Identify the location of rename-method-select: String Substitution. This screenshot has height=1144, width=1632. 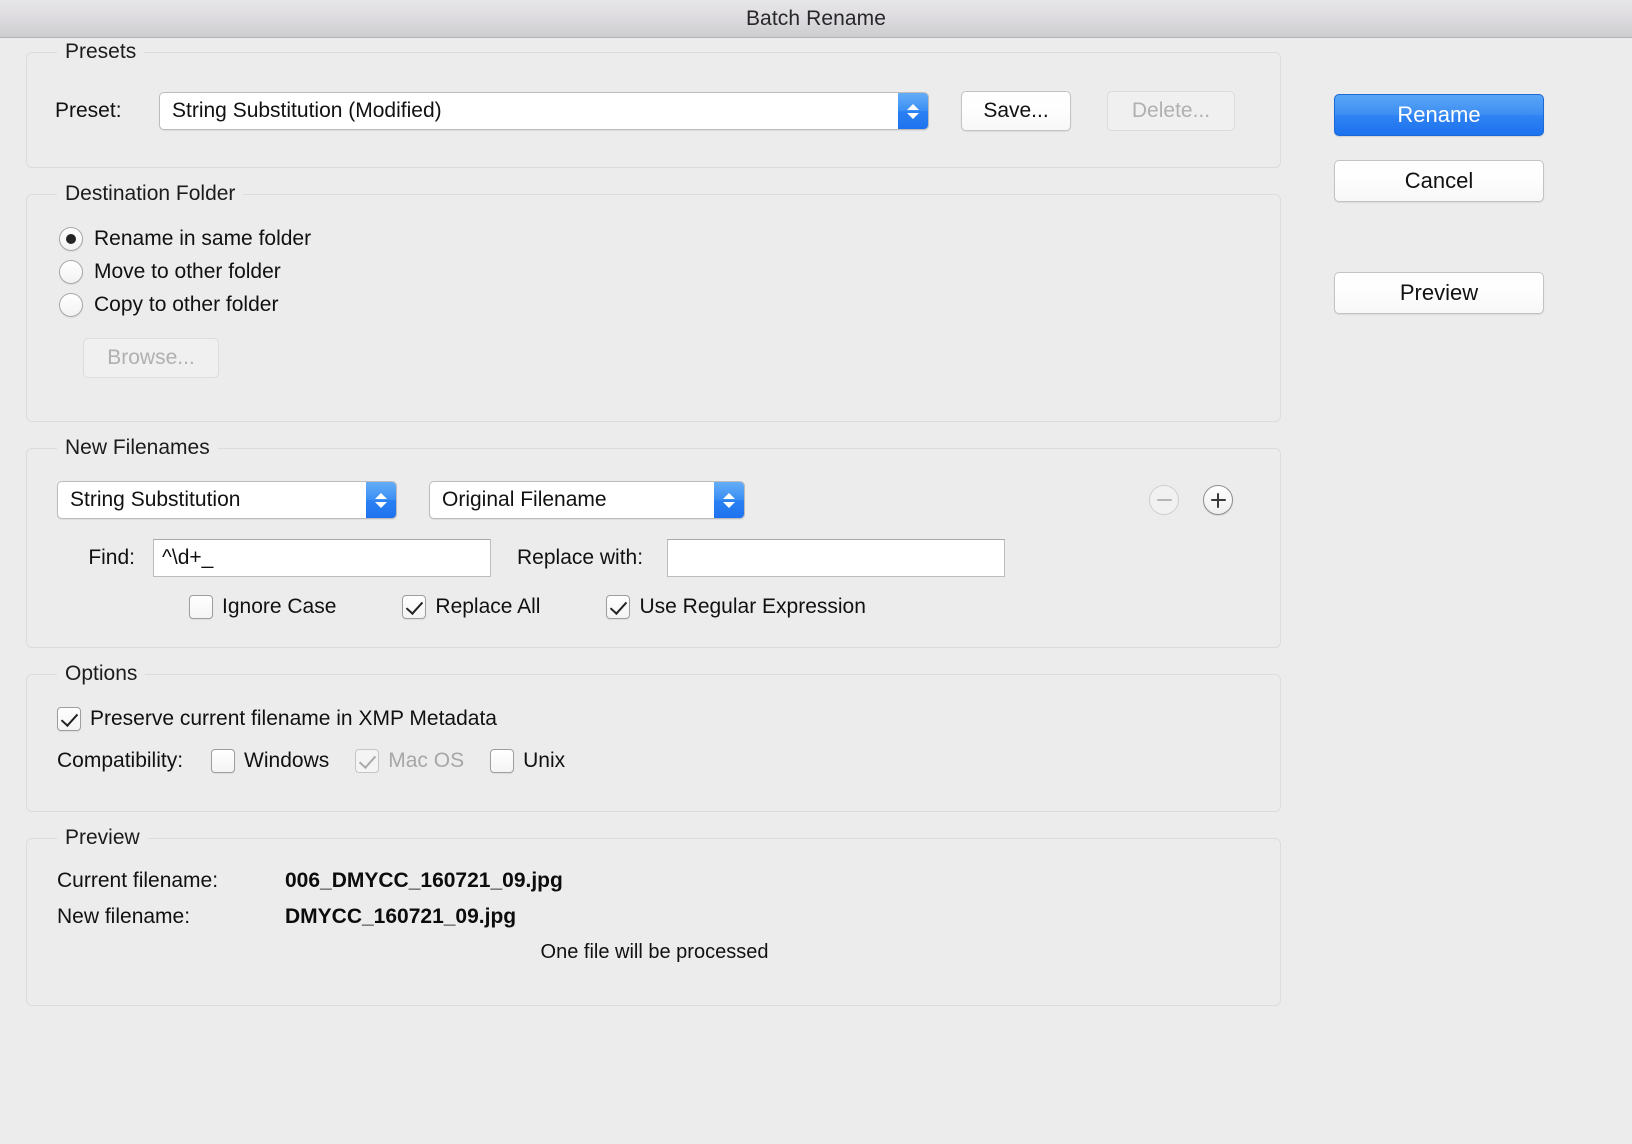
(227, 500).